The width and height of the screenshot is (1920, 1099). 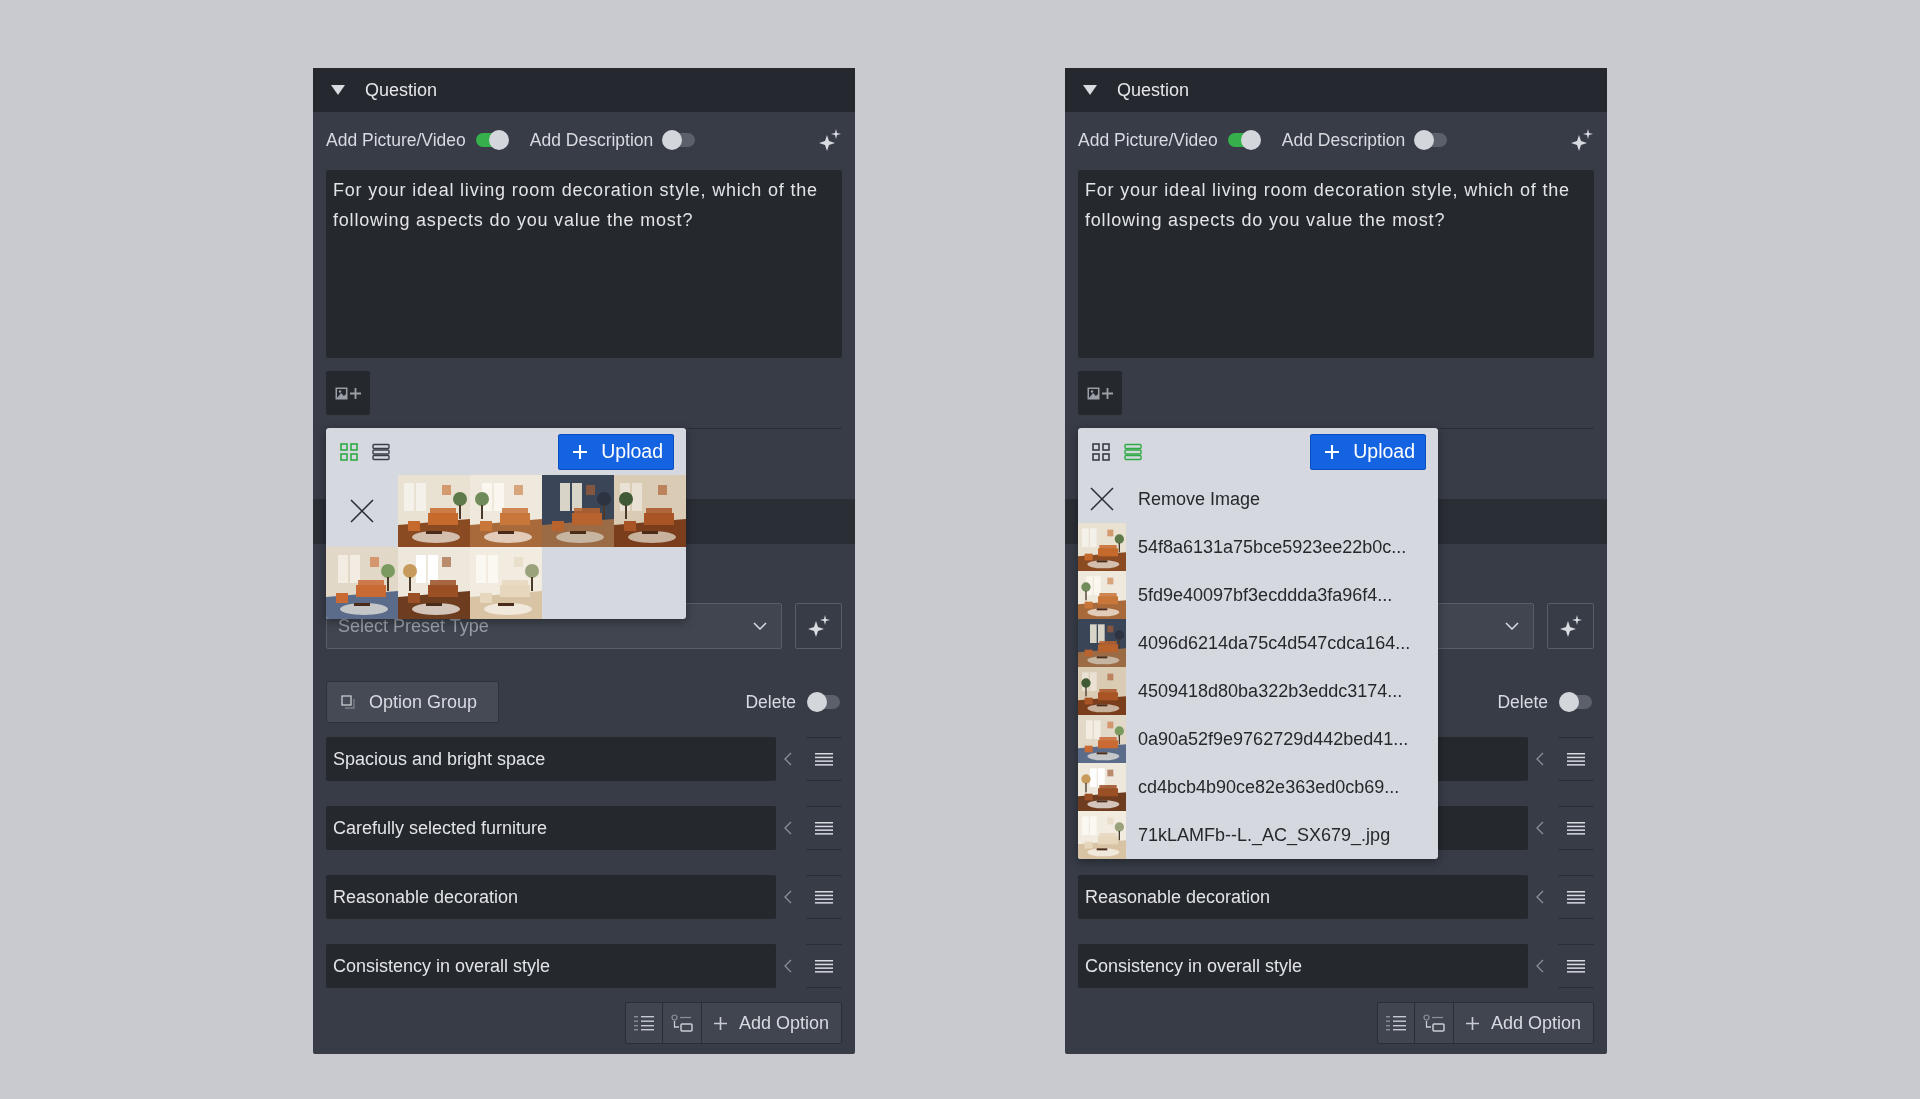 I want to click on option-group-icon, so click(x=348, y=702).